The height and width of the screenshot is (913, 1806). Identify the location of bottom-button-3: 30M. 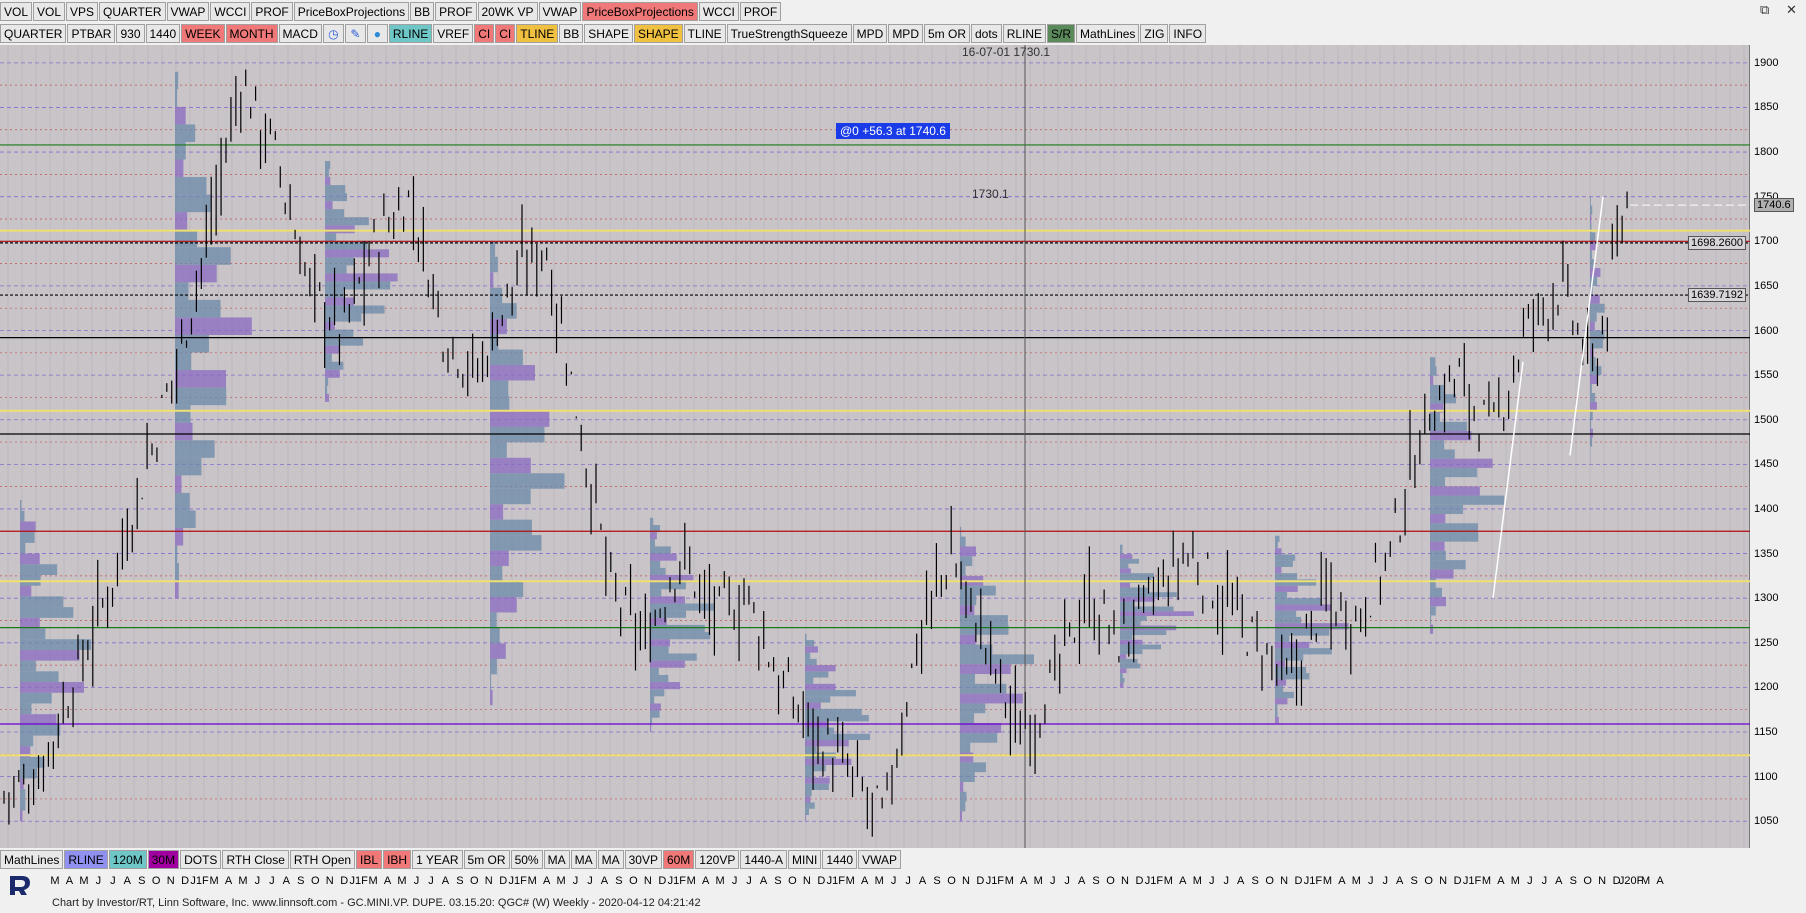
(163, 859).